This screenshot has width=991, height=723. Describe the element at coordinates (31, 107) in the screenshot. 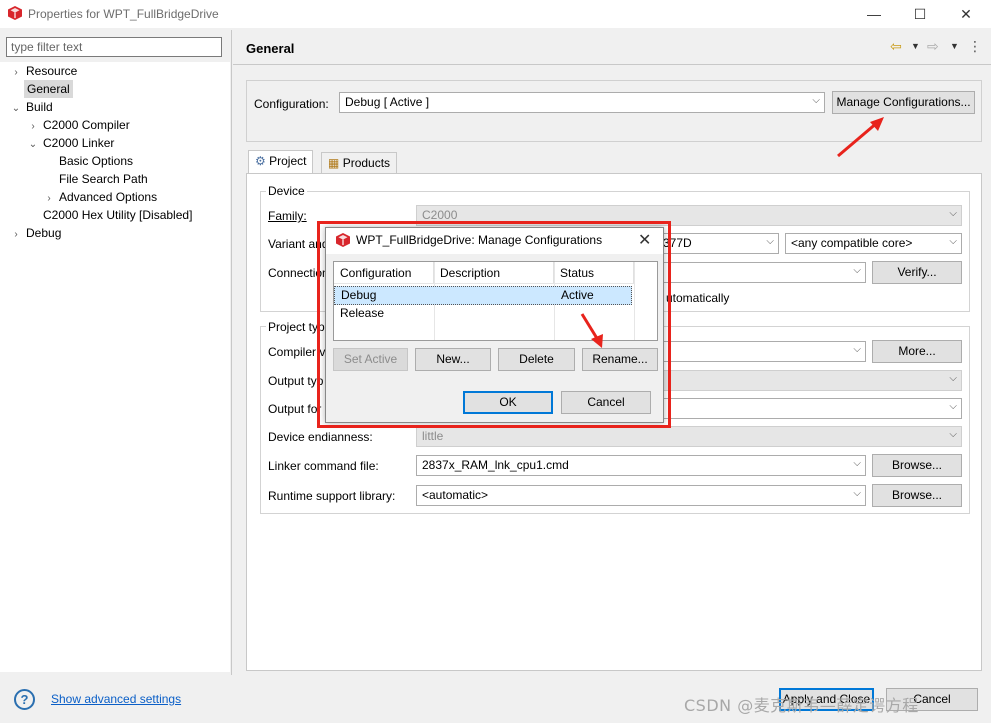

I see `tree-item-build: ⌄ Build` at that location.